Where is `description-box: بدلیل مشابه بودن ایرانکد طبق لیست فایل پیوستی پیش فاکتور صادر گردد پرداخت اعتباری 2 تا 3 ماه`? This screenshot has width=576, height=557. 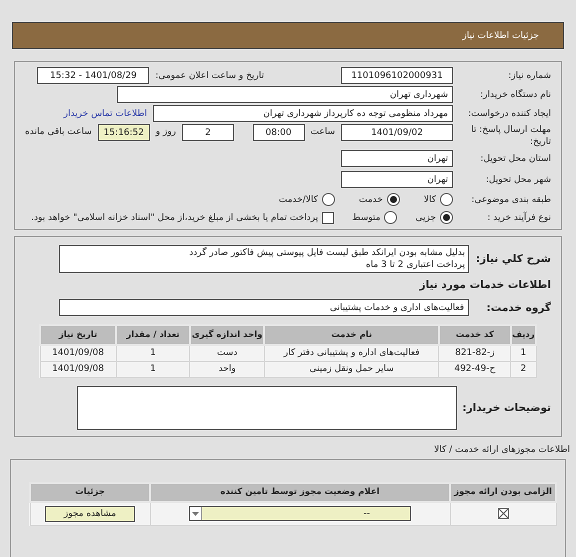 description-box: بدلیل مشابه بودن ایرانکد طبق لیست فایل پیوستی پیش فاکتور صادر گردد پرداخت اعتباری 2 تا 3 ماه is located at coordinates (264, 259).